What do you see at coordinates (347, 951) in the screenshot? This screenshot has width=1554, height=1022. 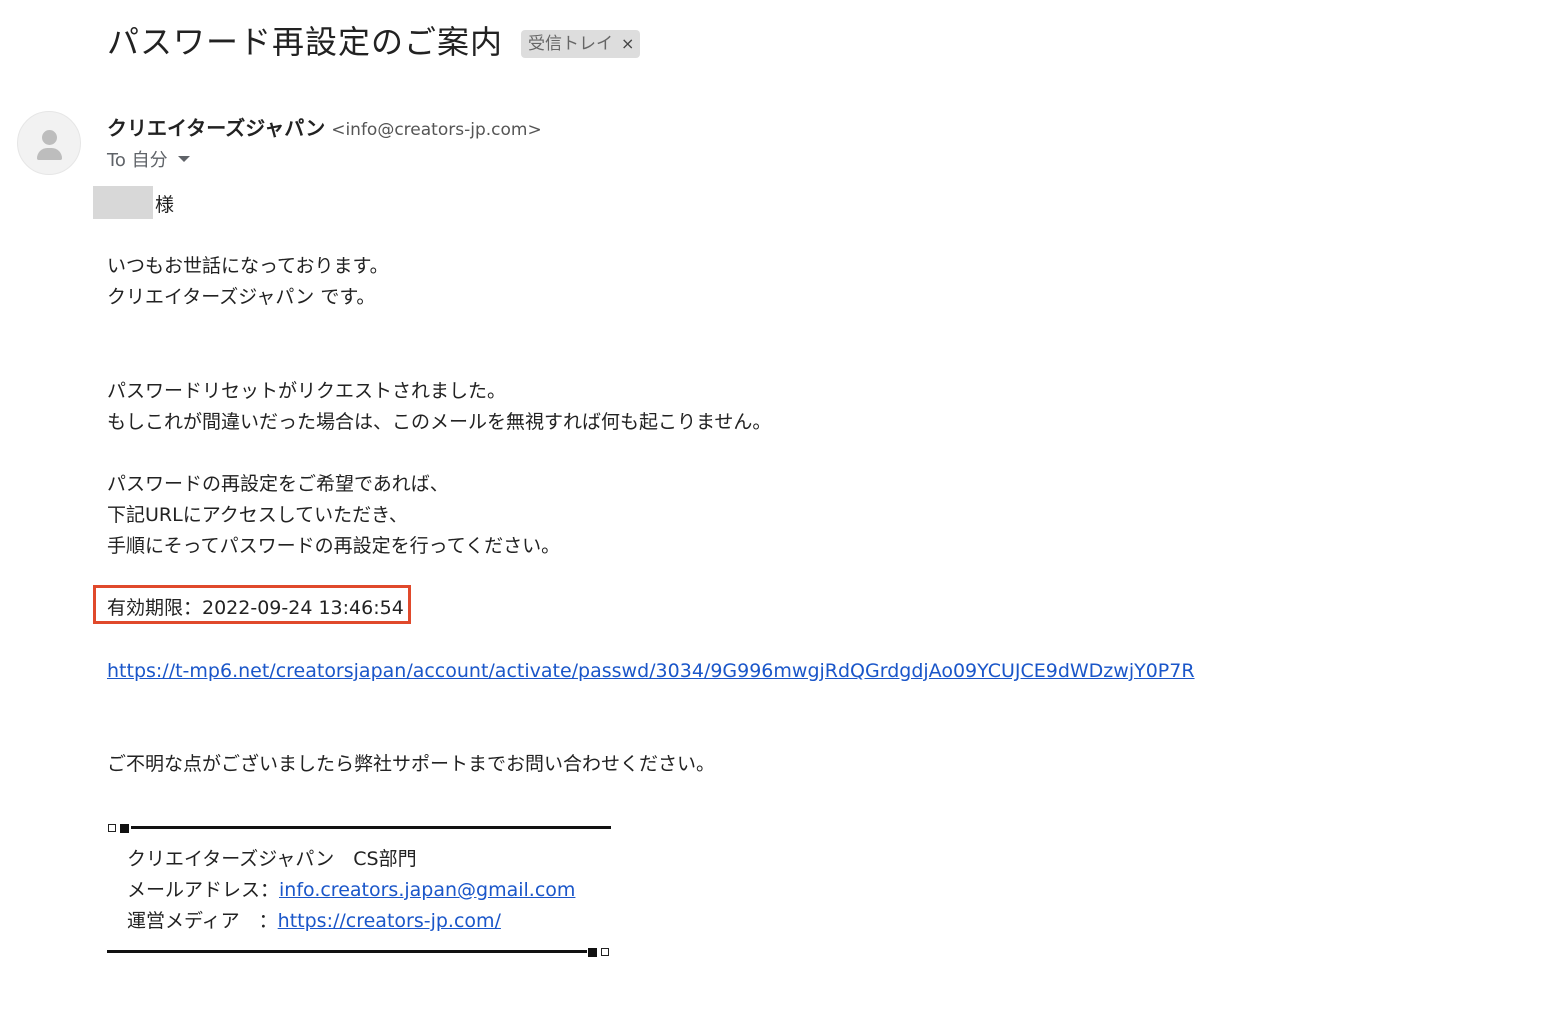 I see `signature-bottom-rule` at bounding box center [347, 951].